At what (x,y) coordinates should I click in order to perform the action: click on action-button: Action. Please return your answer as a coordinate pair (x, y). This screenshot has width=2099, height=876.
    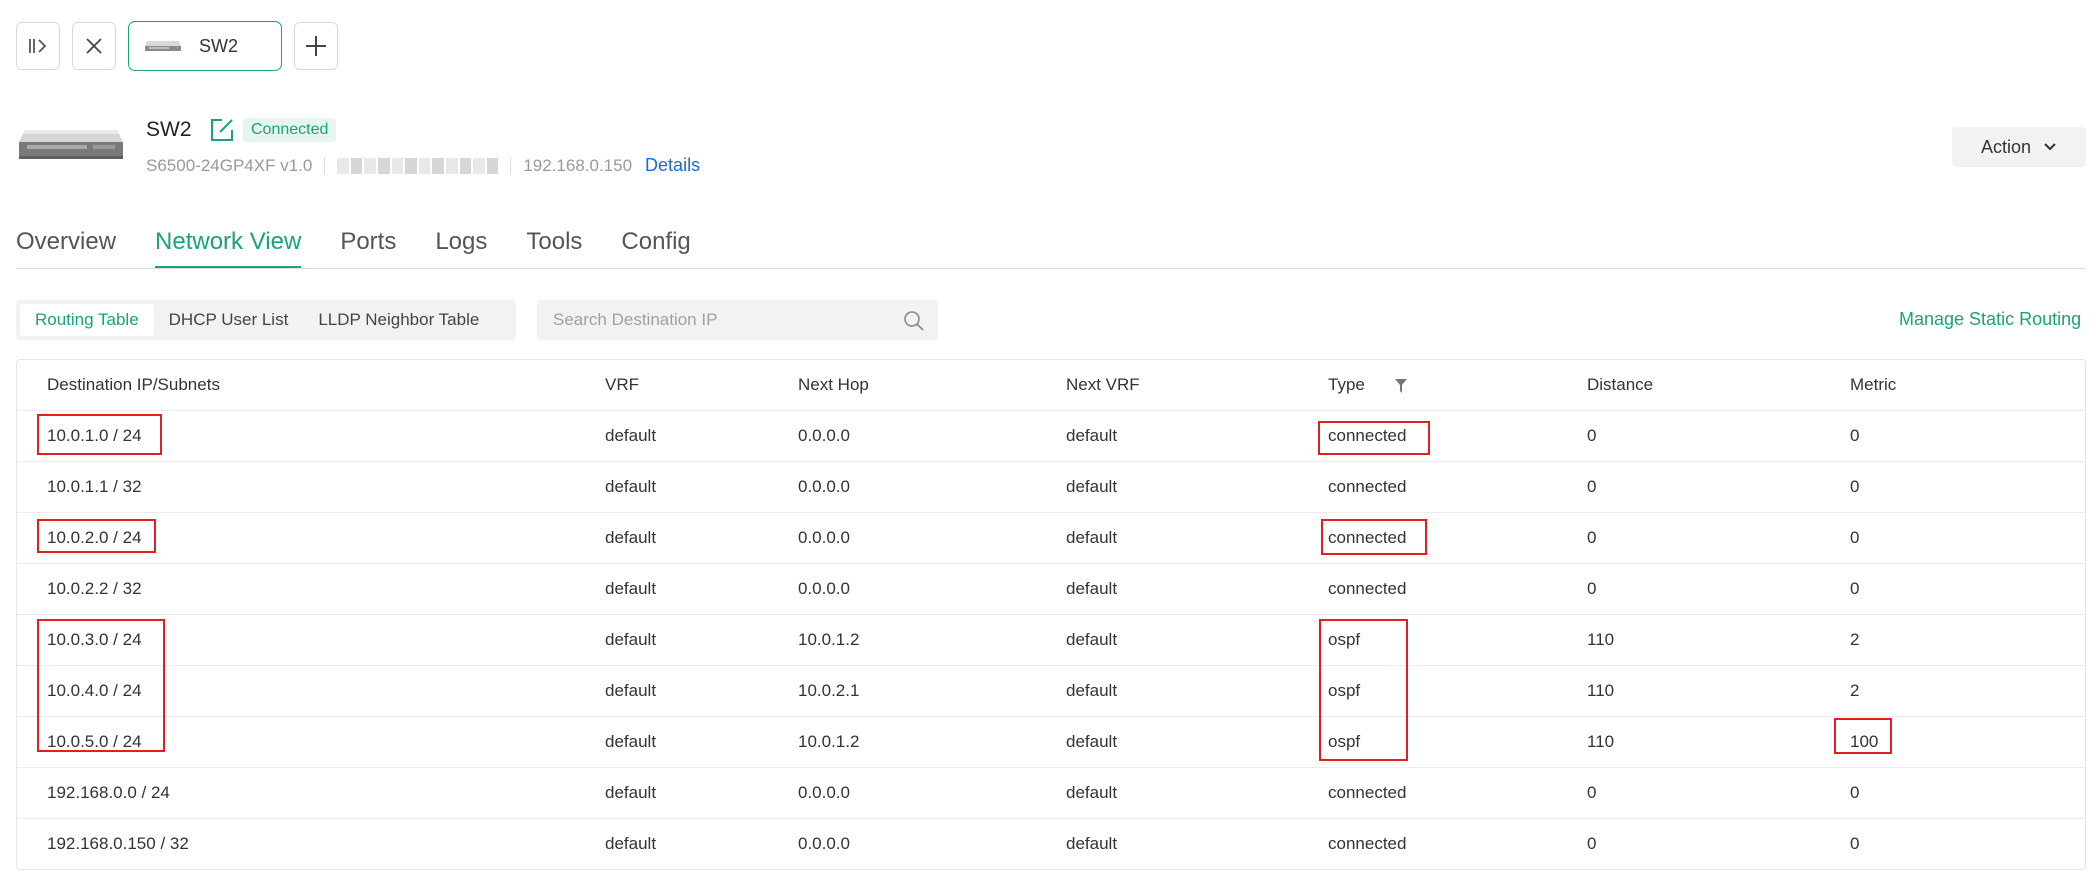
    Looking at the image, I should click on (2019, 147).